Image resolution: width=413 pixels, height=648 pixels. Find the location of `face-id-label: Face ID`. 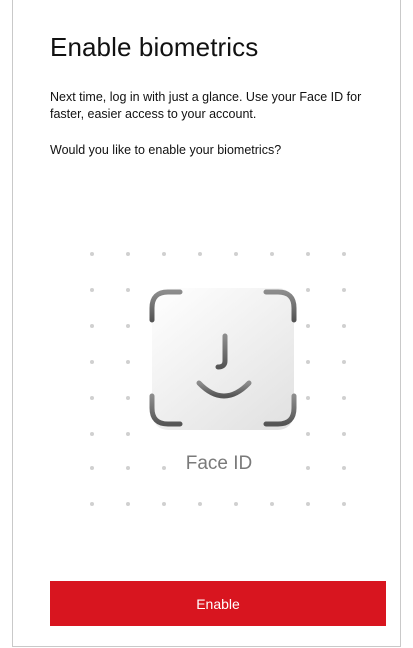

face-id-label: Face ID is located at coordinates (219, 463).